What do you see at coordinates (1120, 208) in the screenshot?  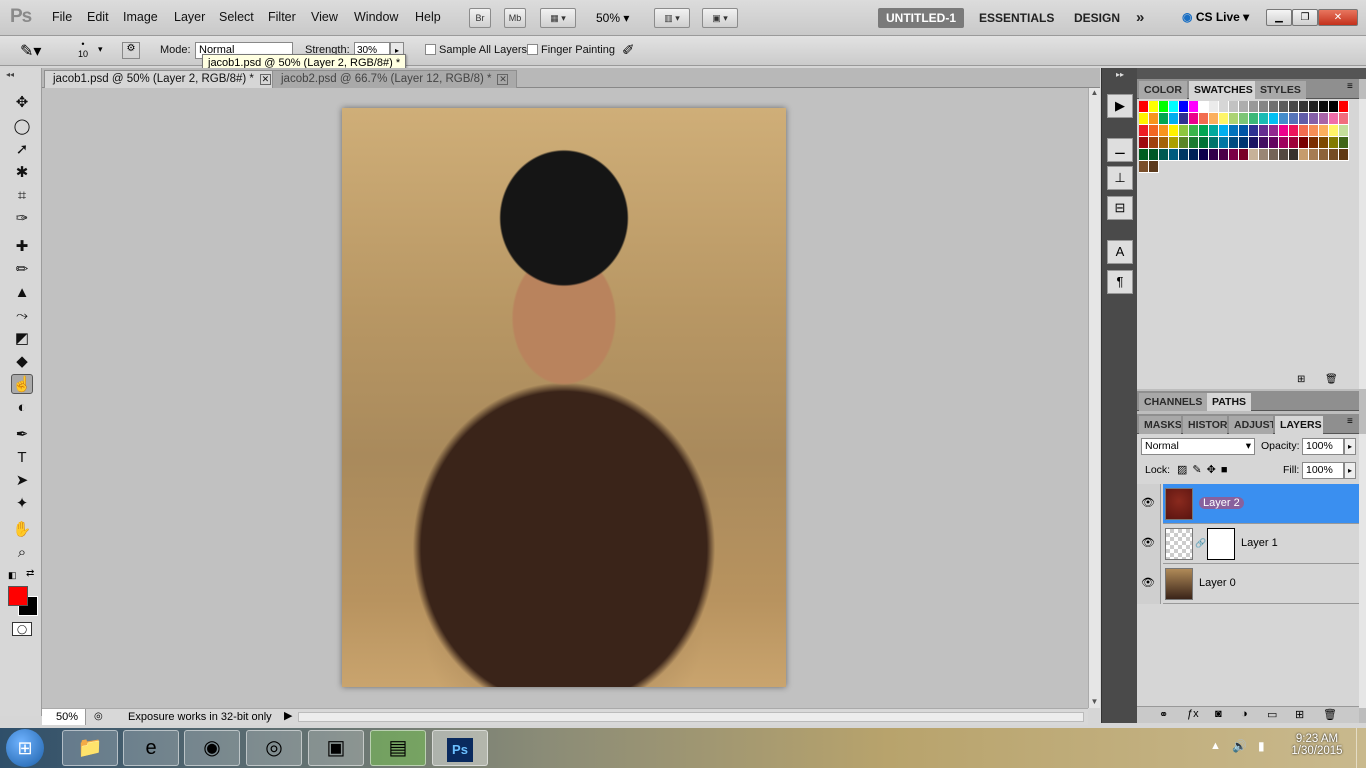 I see `tool-presets-icon: ⊟` at bounding box center [1120, 208].